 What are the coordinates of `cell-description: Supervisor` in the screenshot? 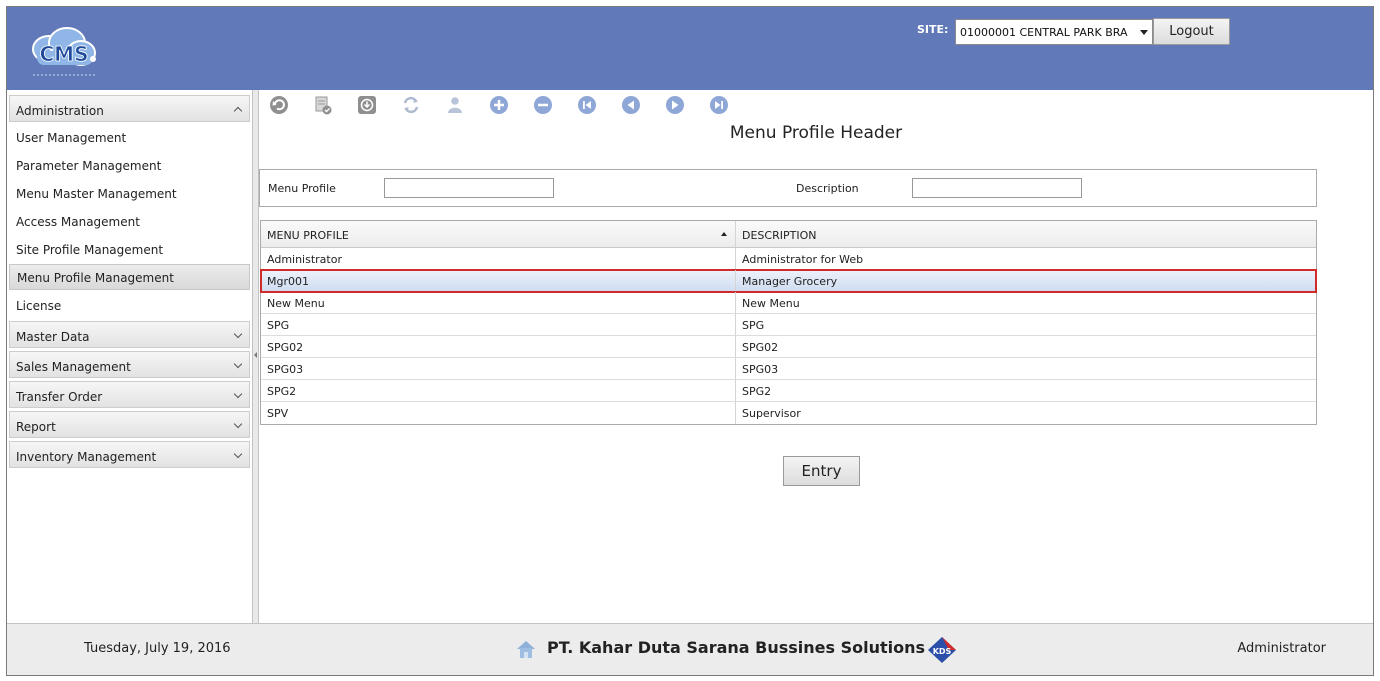 It's located at (771, 413).